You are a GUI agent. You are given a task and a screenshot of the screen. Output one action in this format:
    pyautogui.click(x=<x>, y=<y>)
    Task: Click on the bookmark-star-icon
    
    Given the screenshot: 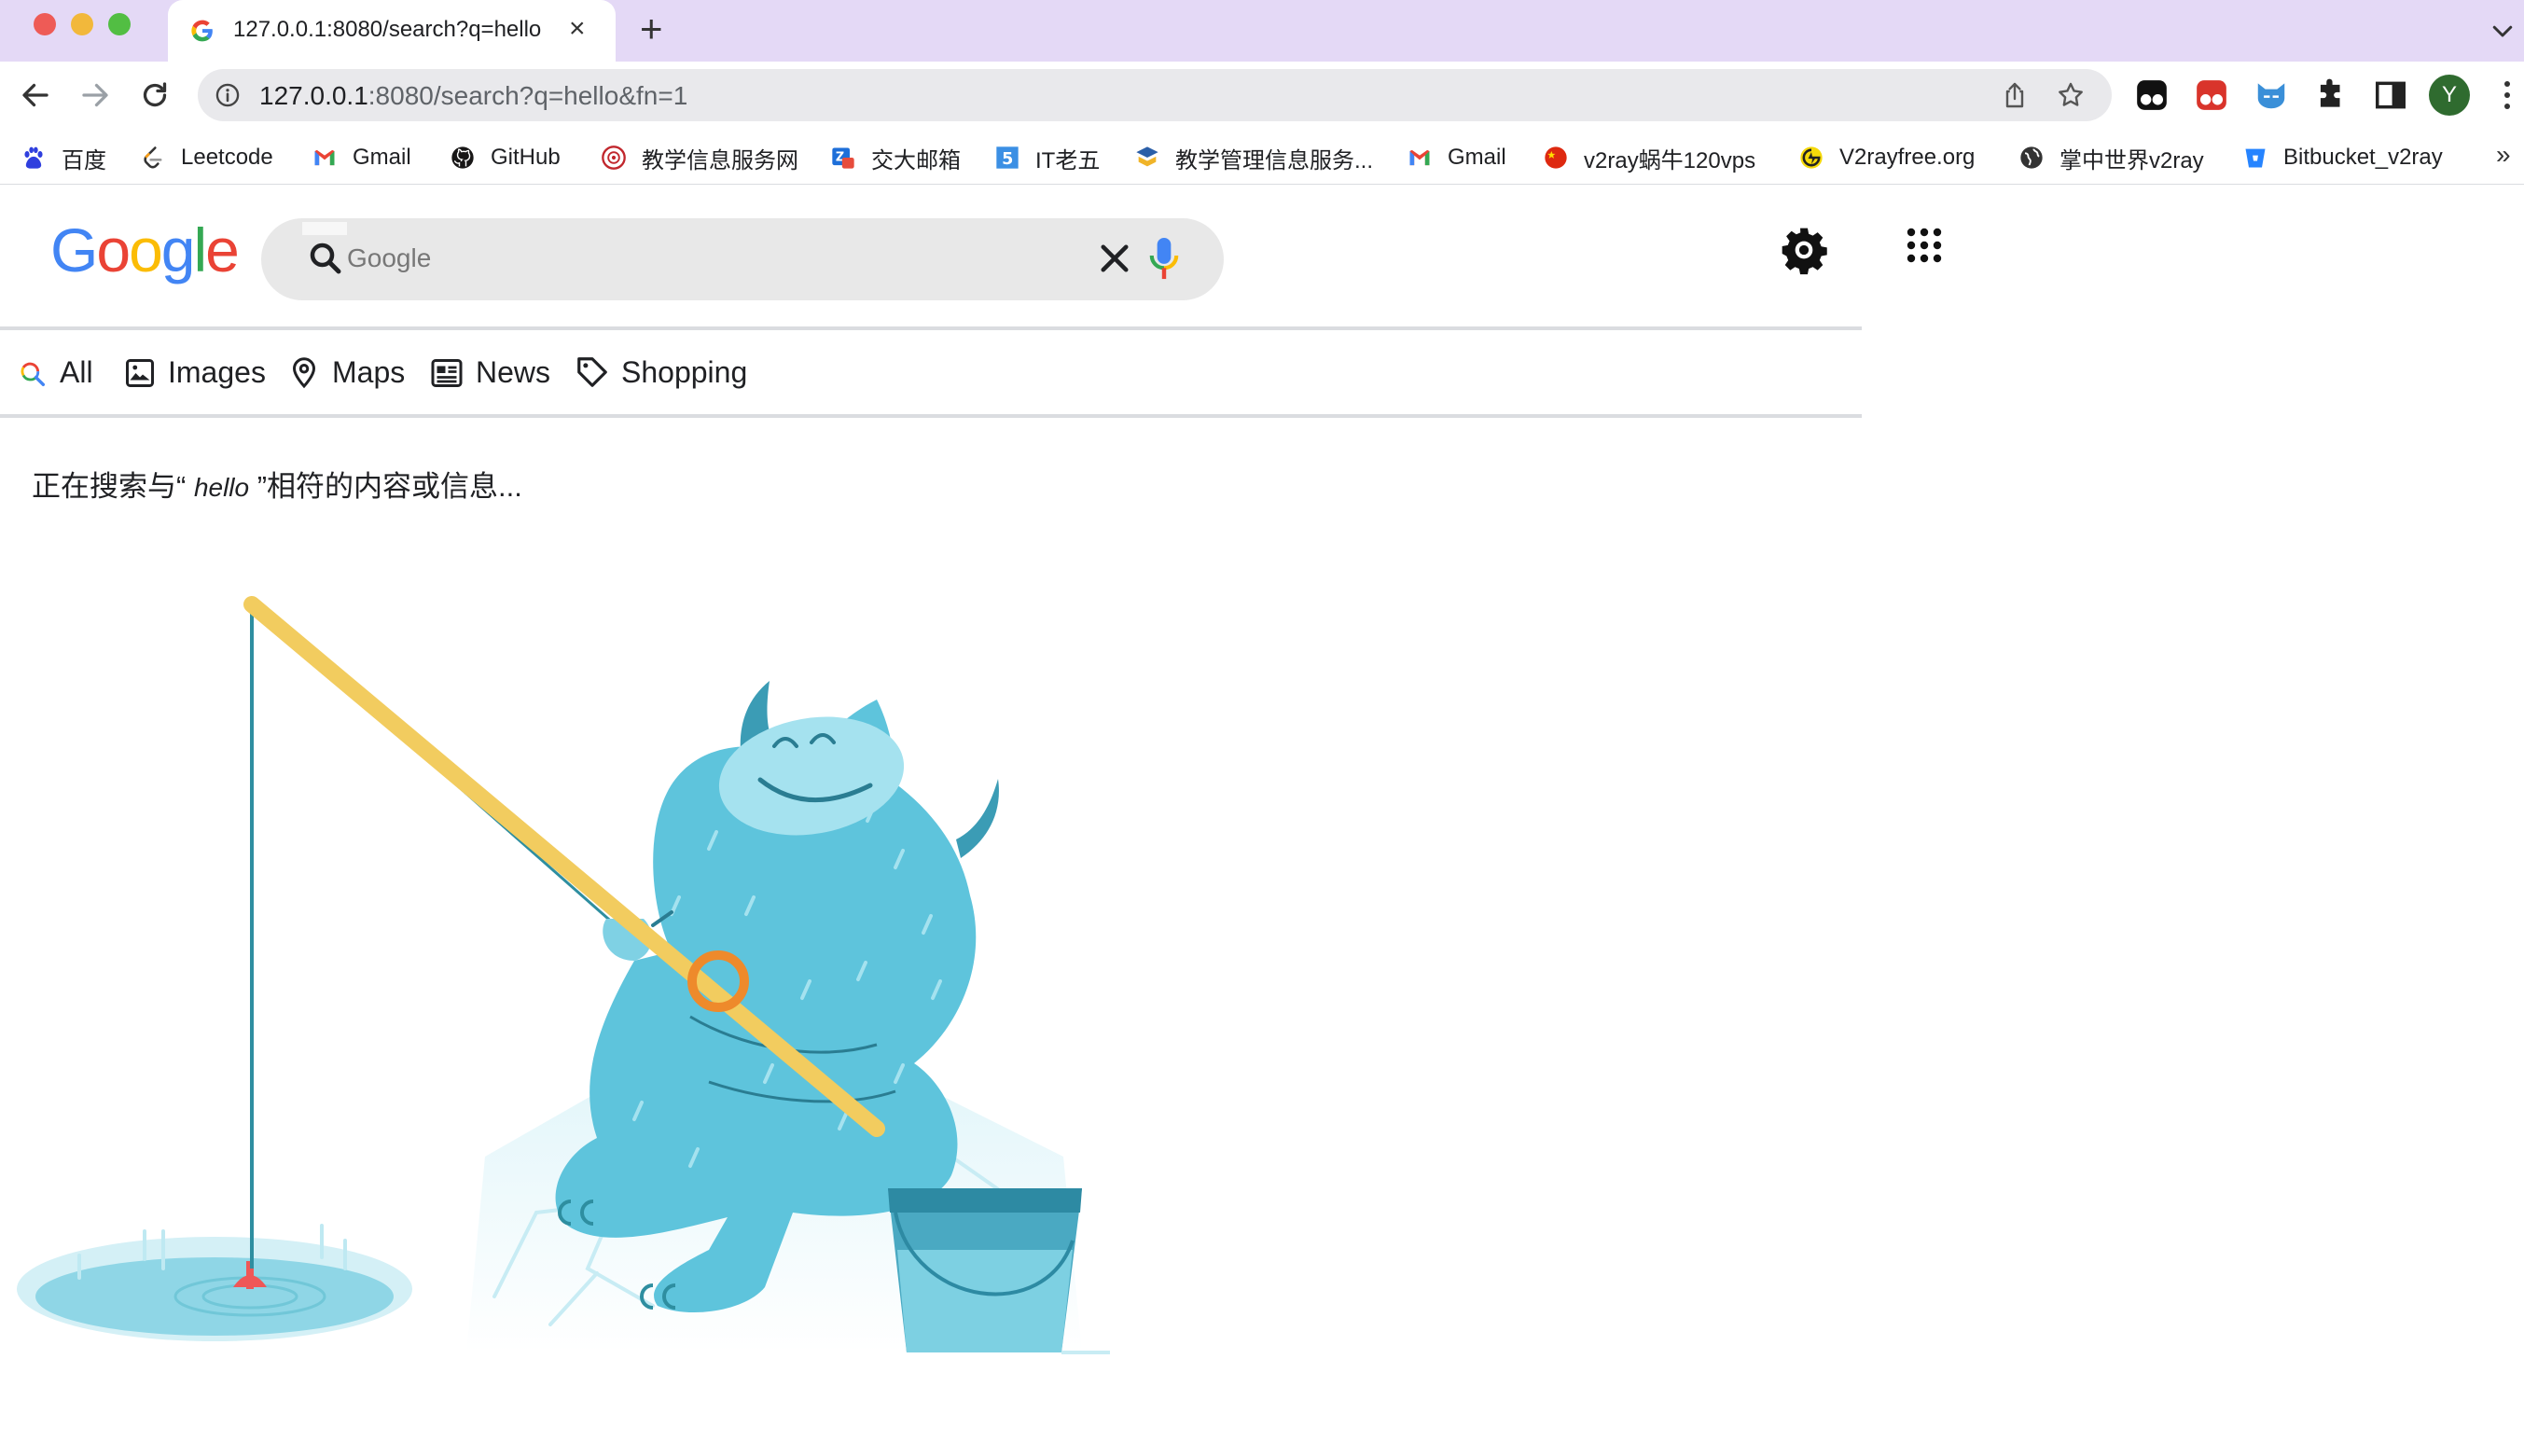 What is the action you would take?
    pyautogui.click(x=2071, y=95)
    